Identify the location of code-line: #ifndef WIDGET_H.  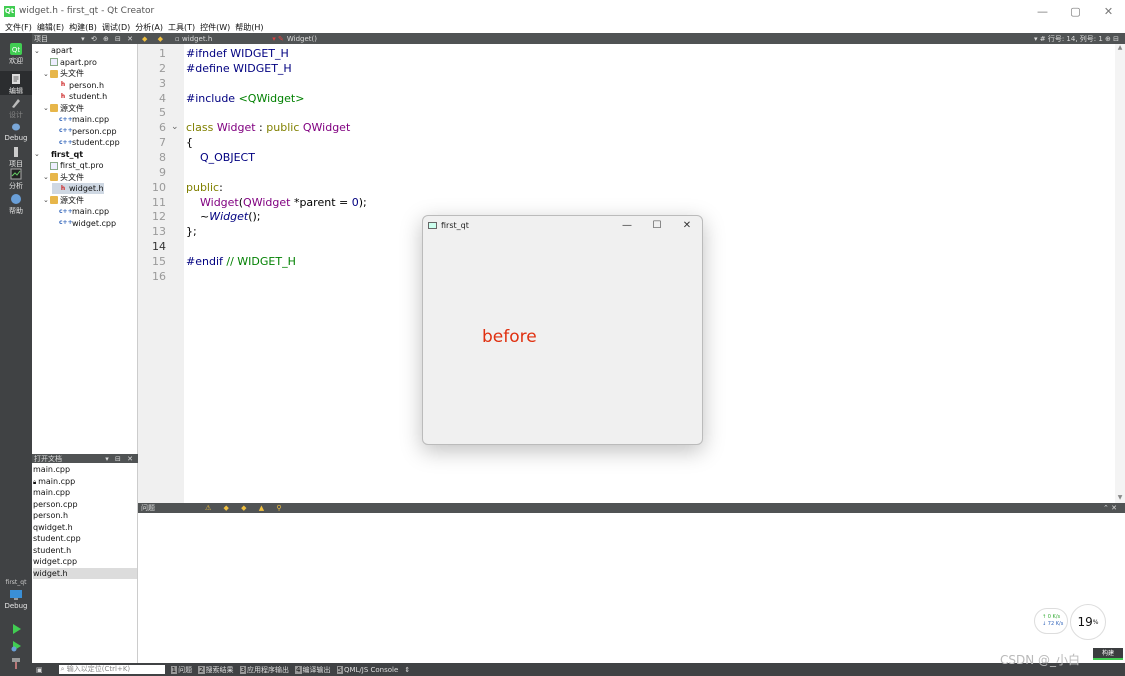
(237, 53).